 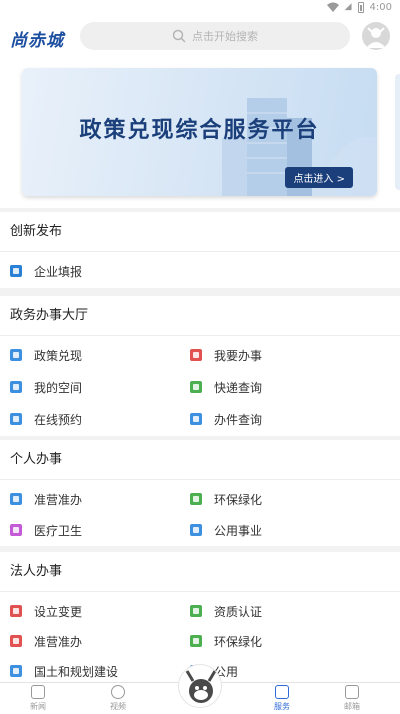 What do you see at coordinates (380, 7) in the screenshot?
I see `status-time: 4:00` at bounding box center [380, 7].